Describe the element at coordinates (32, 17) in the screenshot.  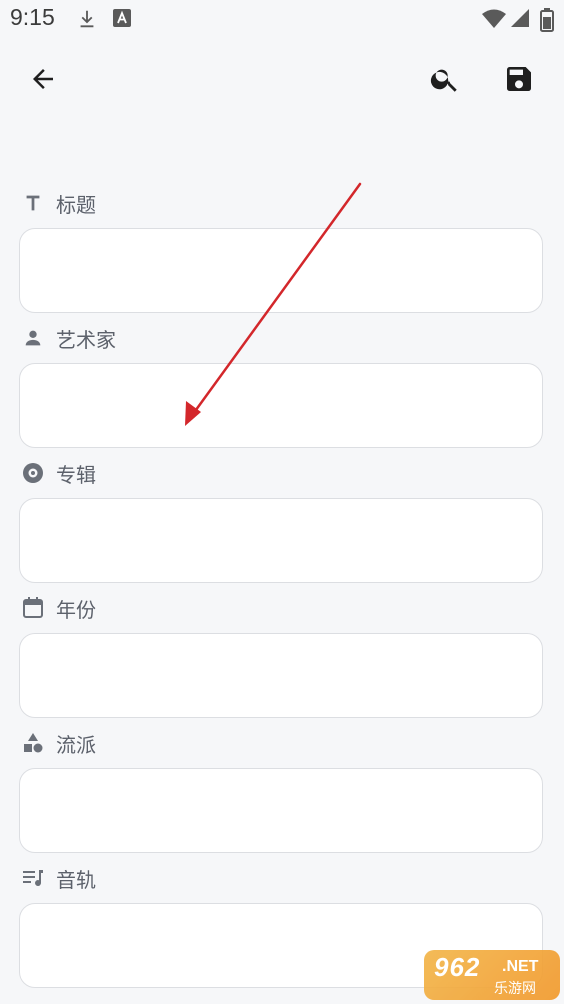
I see `status-time: 9:15` at that location.